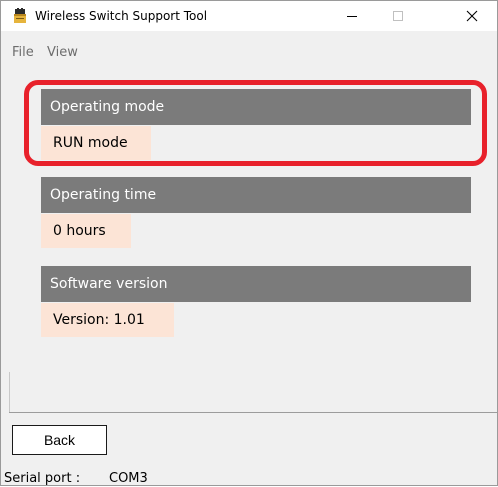 The image size is (498, 487). What do you see at coordinates (249, 16) in the screenshot?
I see `title-bar: Wireless Switch Support Tool` at bounding box center [249, 16].